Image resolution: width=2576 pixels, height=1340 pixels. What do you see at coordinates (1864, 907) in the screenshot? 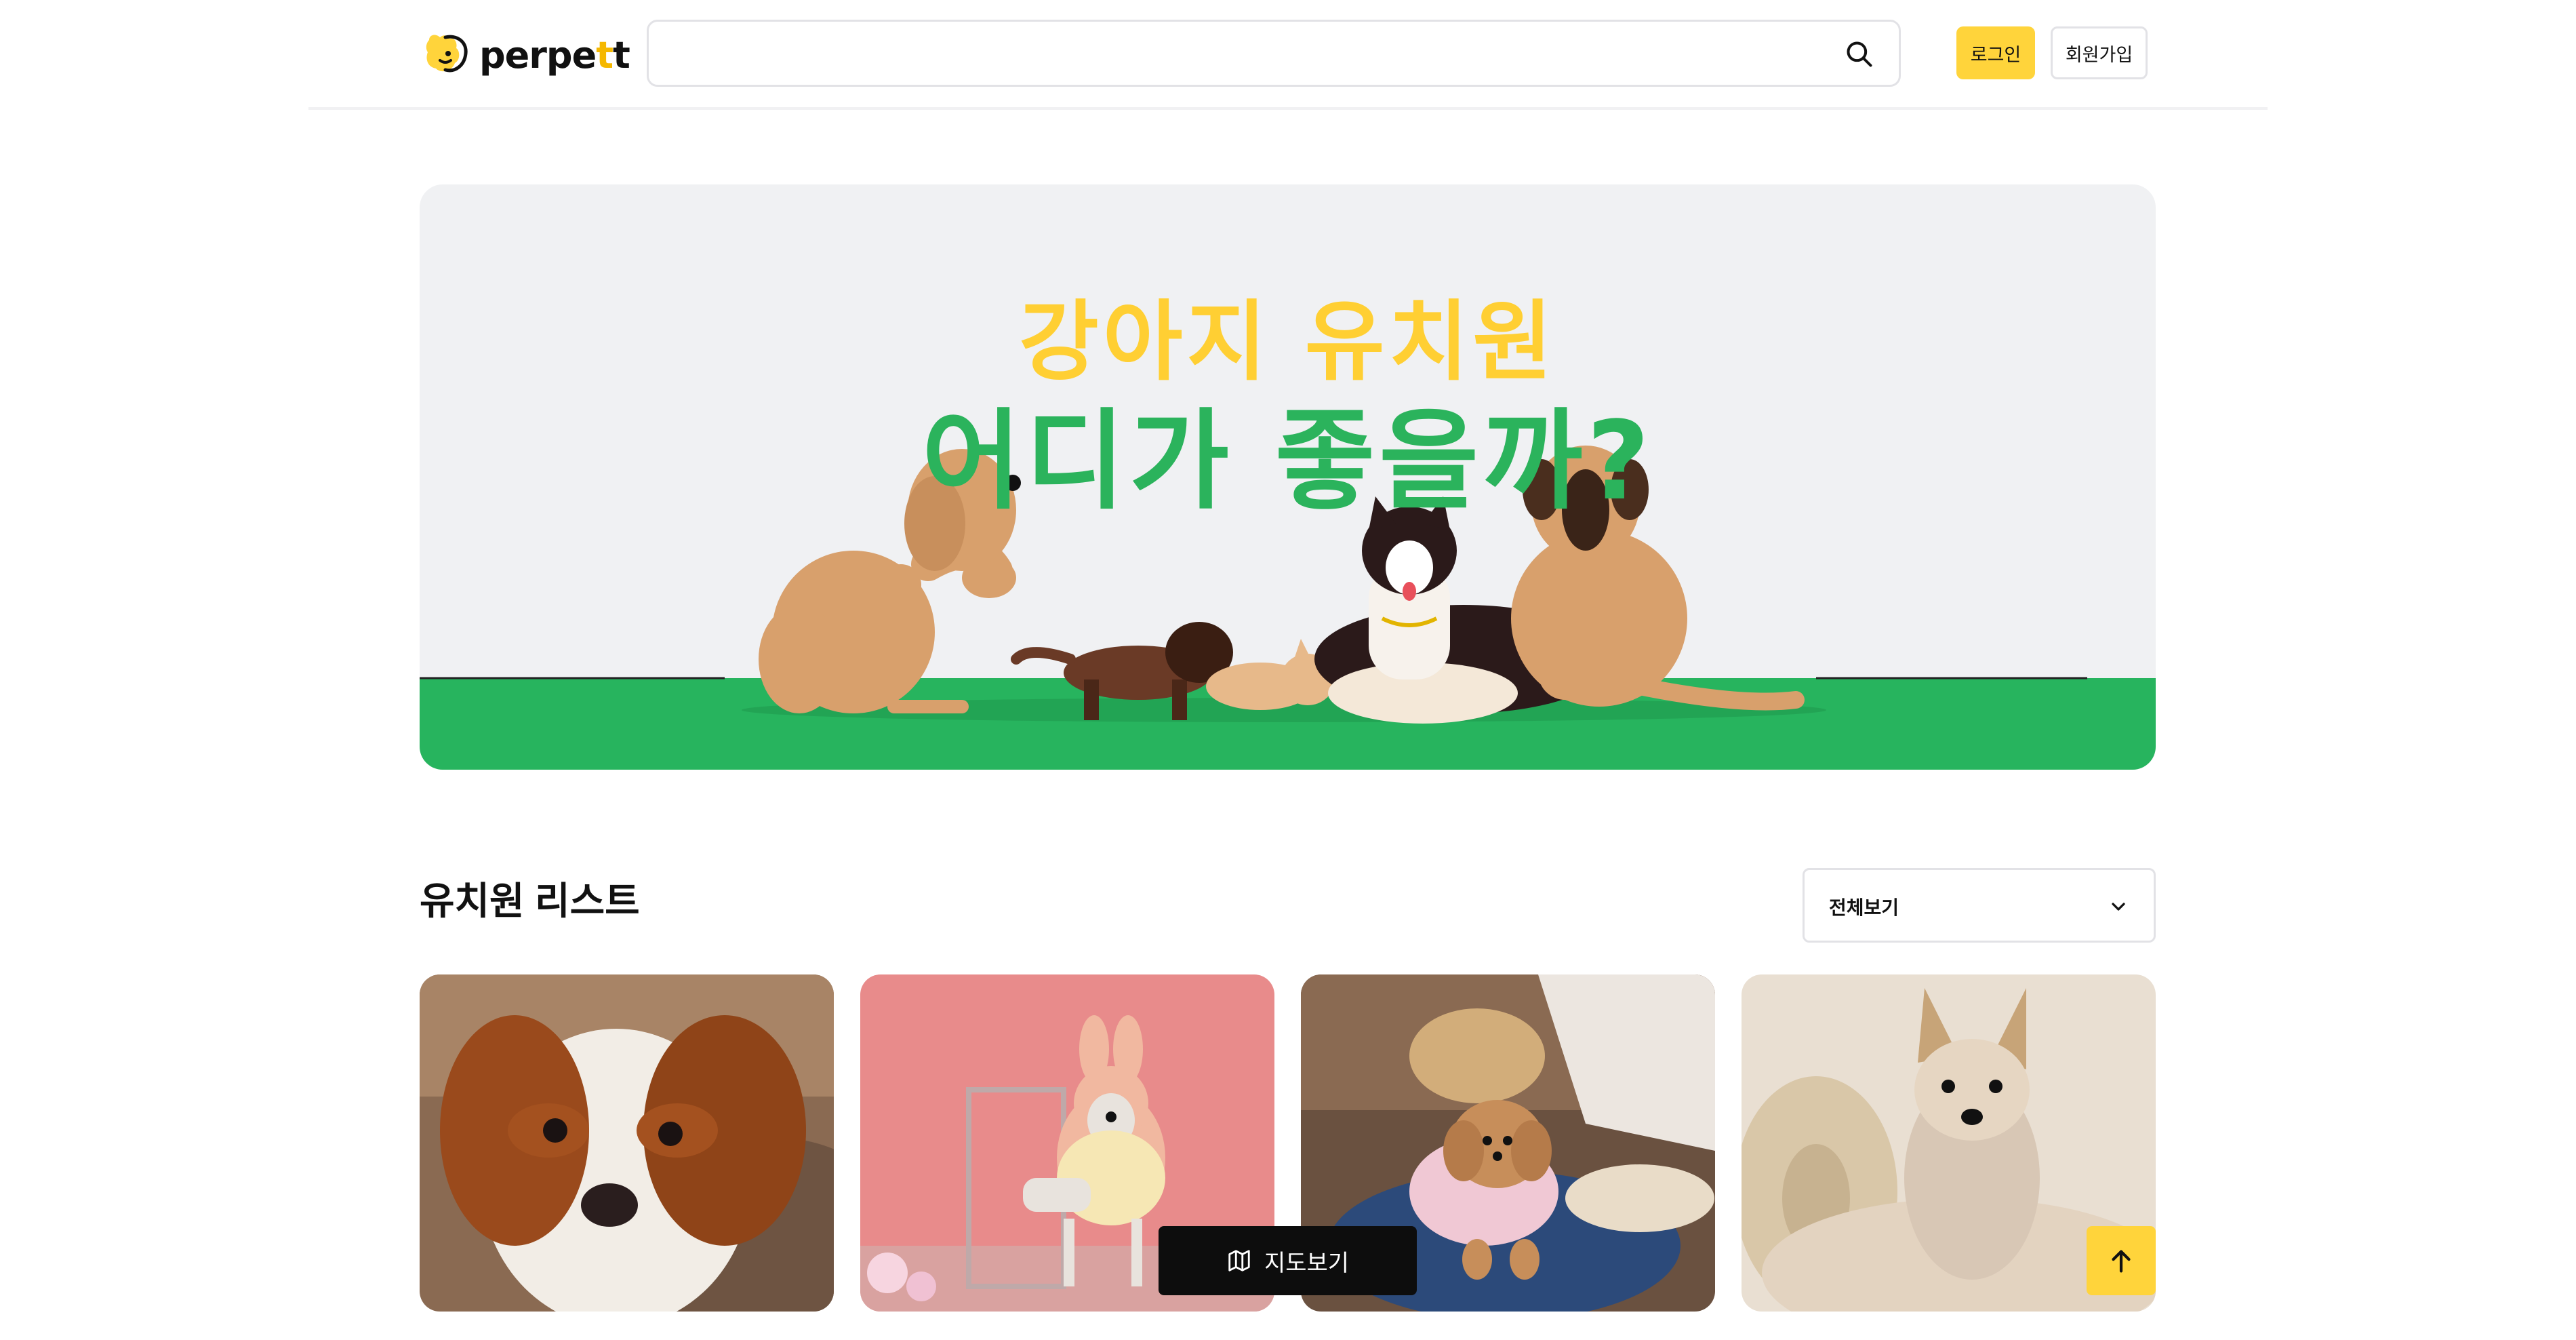
I see `filter-selected-value: 전체보기` at bounding box center [1864, 907].